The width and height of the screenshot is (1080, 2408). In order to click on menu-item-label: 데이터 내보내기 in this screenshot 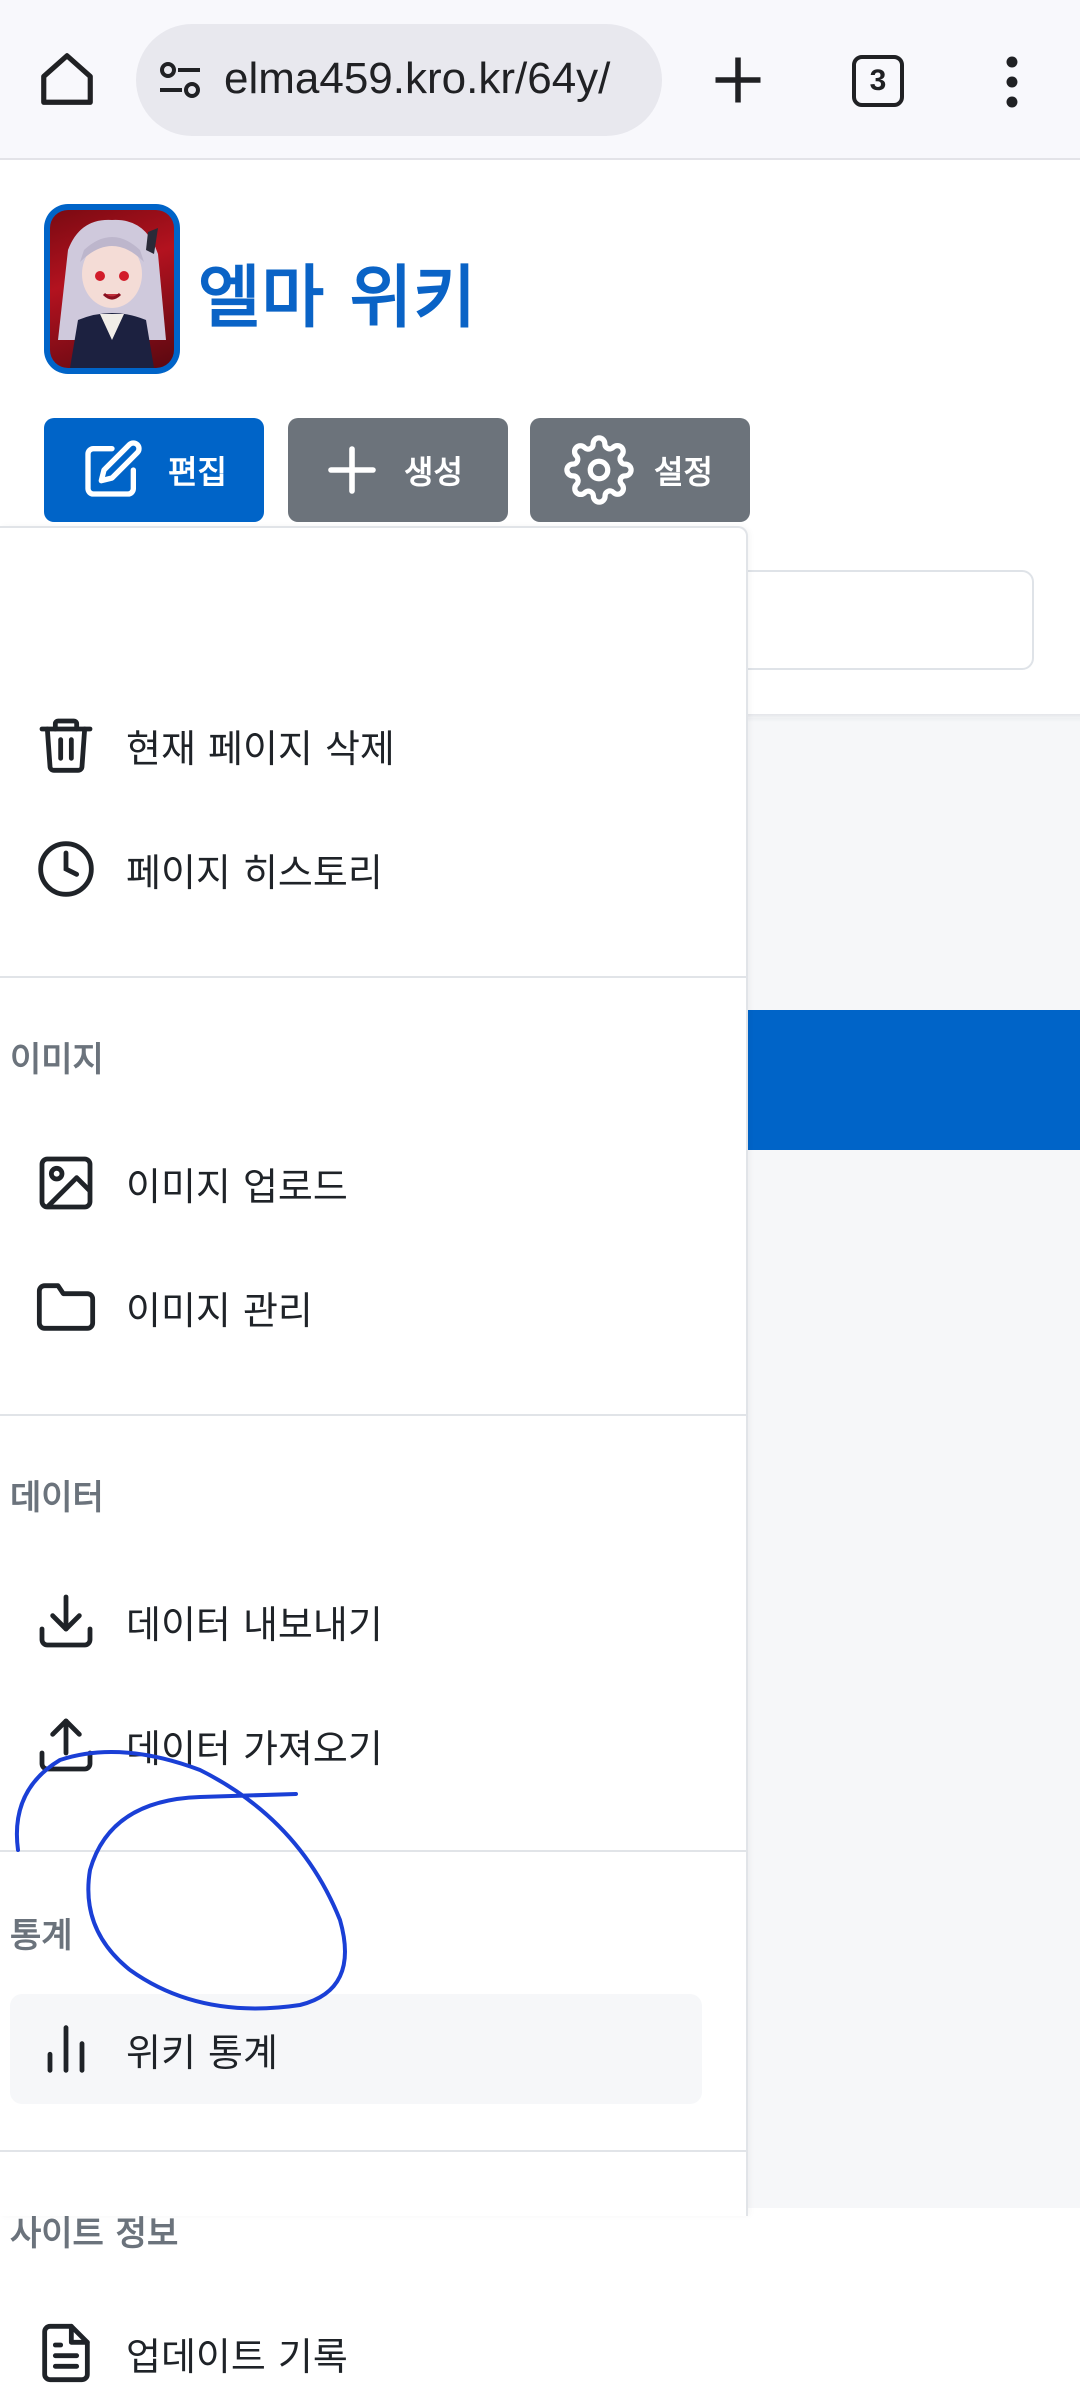, I will do `click(254, 1624)`.